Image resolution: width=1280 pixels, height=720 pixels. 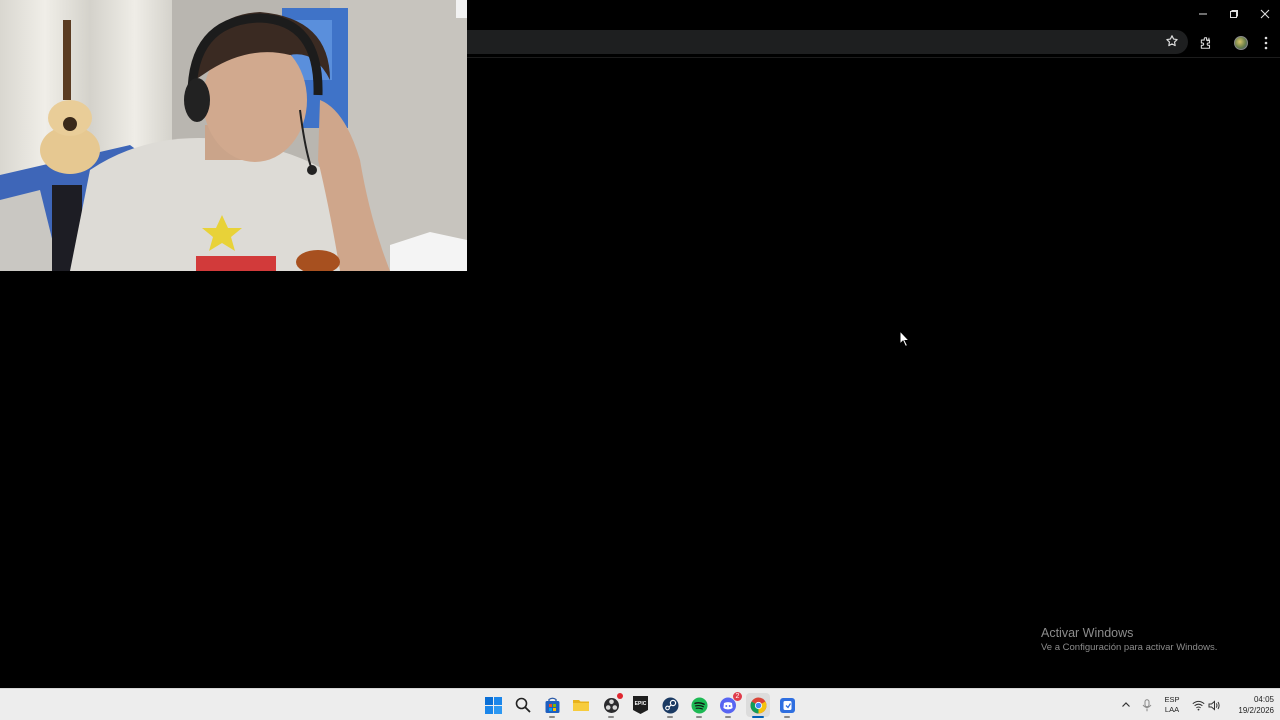 I want to click on microphone-icon, so click(x=1147, y=704).